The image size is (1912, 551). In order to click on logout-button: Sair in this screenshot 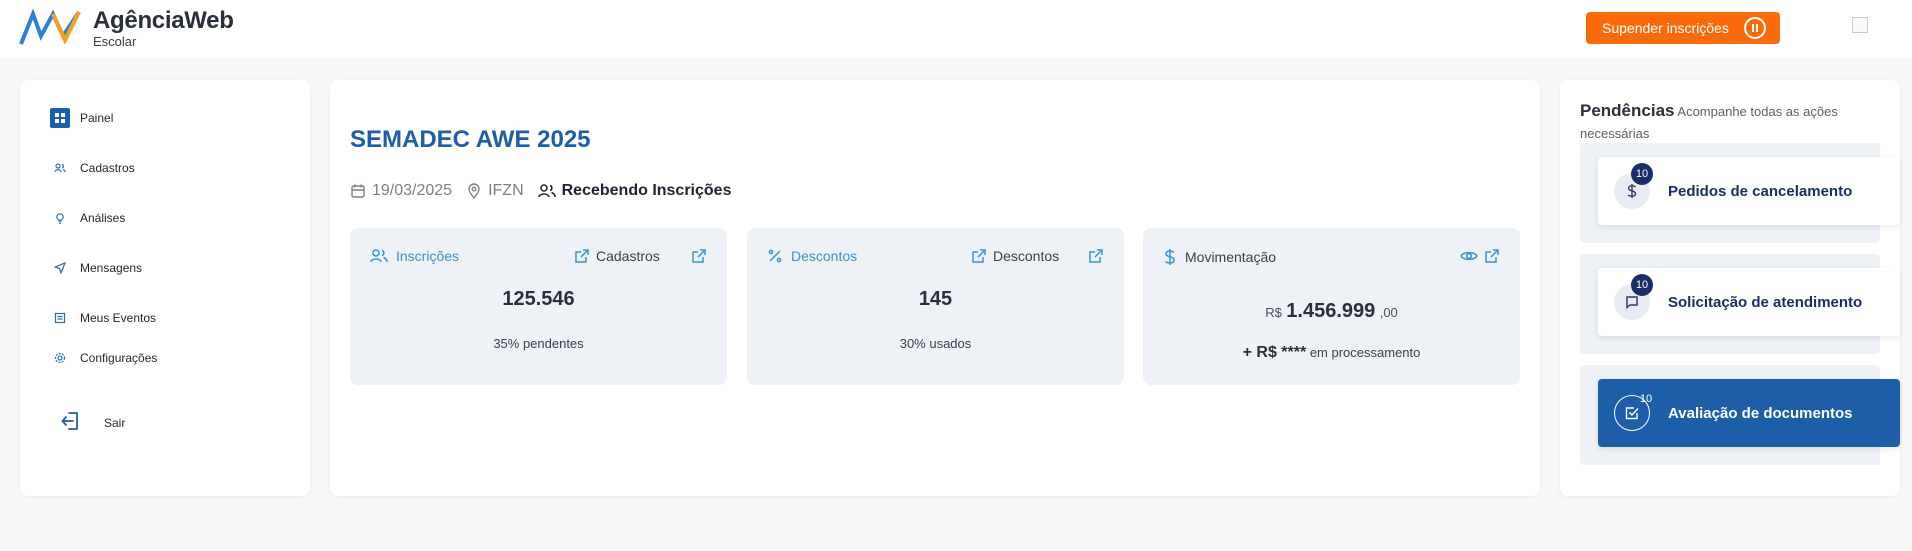, I will do `click(92, 422)`.